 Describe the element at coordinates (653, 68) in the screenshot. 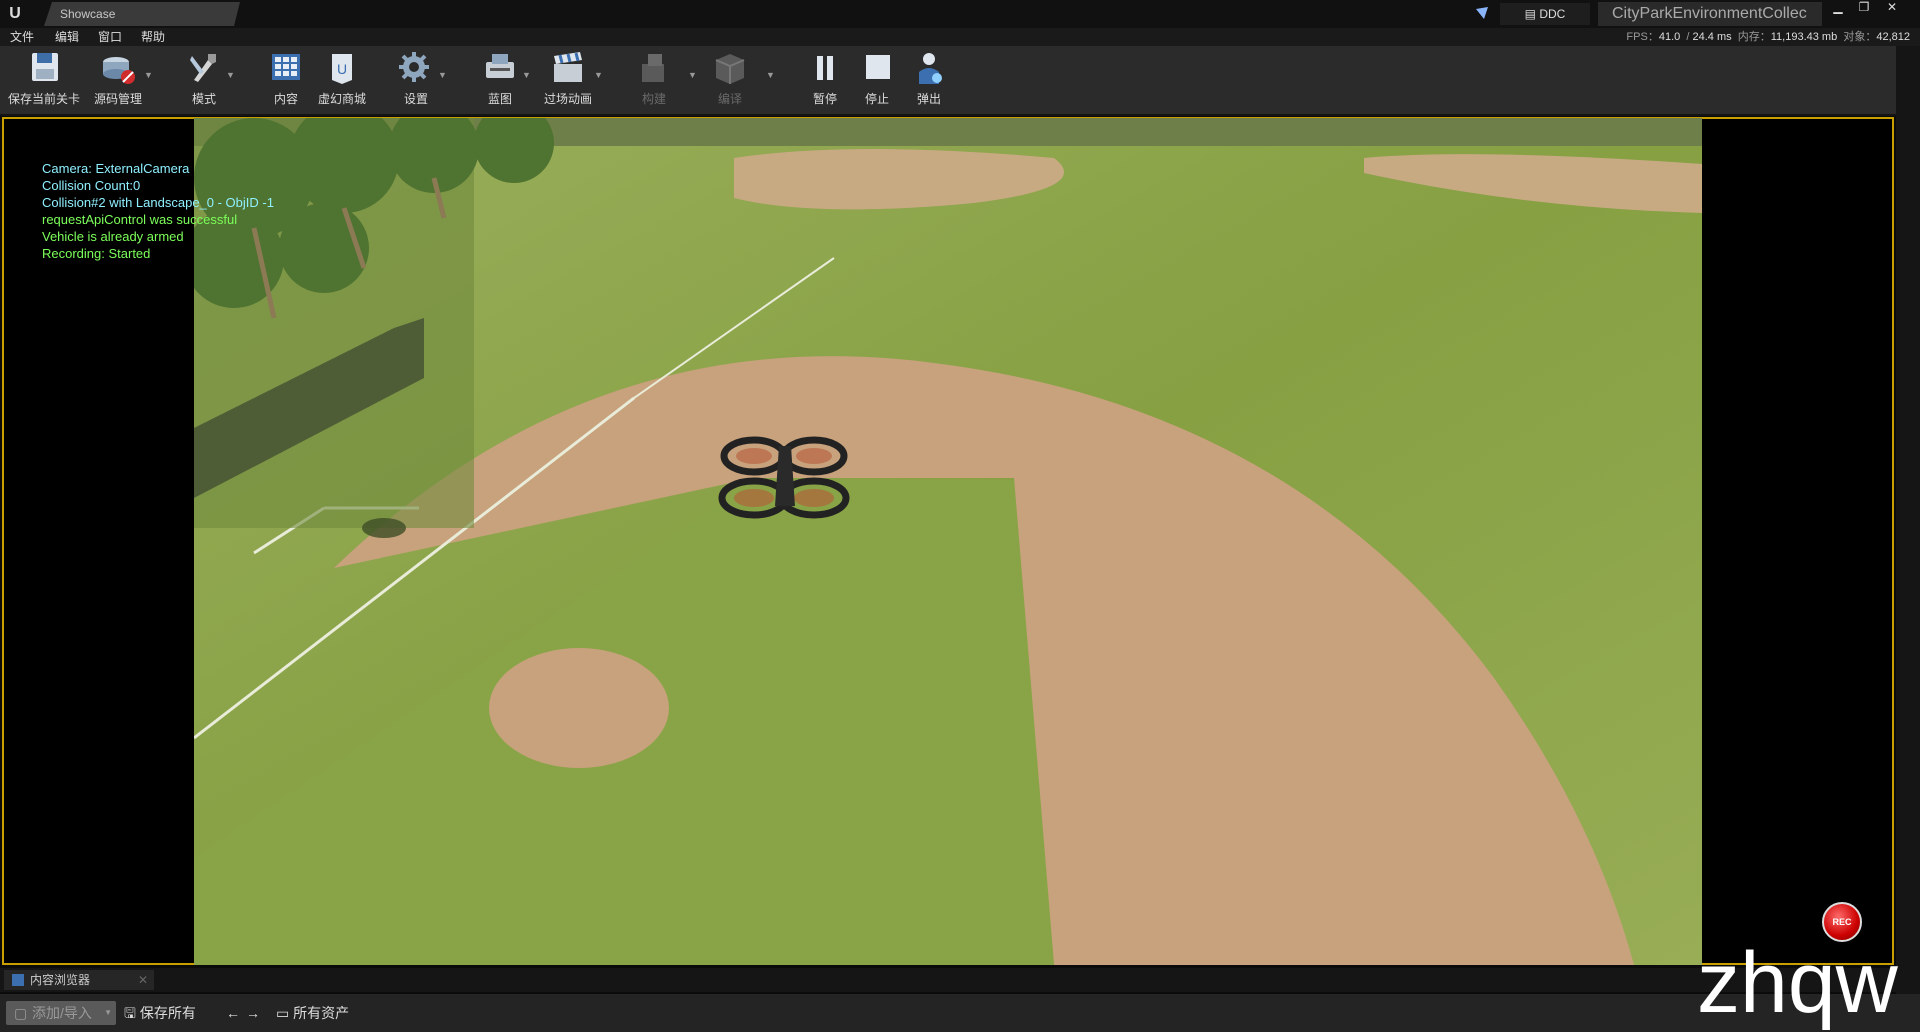

I see `build-icon` at that location.